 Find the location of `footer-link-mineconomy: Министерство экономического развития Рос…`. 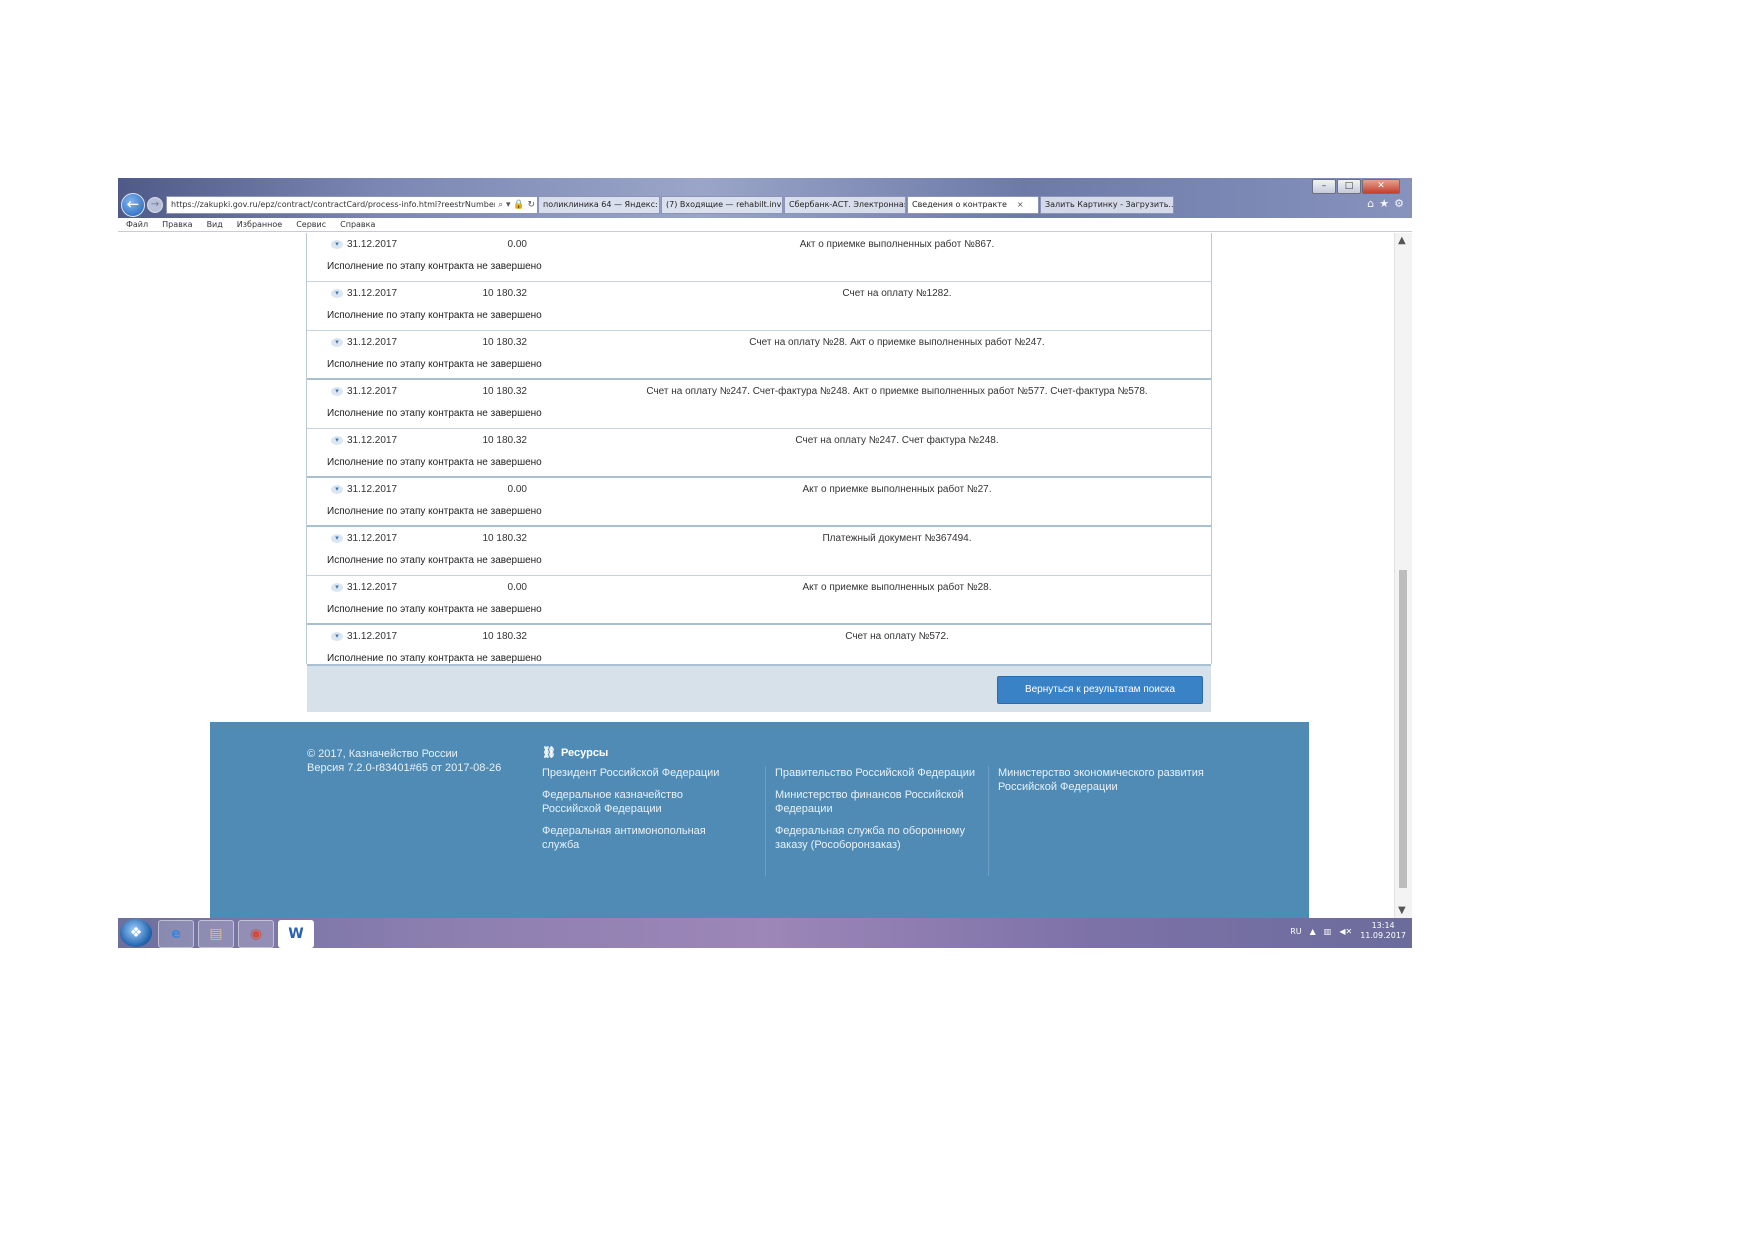

footer-link-mineconomy: Министерство экономического развития Рос… is located at coordinates (1108, 780).